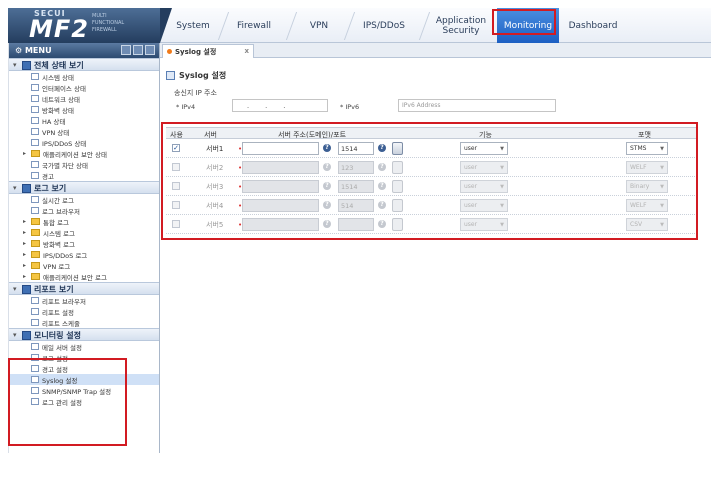  What do you see at coordinates (84, 368) in the screenshot?
I see `menu-item: 경고 설정` at bounding box center [84, 368].